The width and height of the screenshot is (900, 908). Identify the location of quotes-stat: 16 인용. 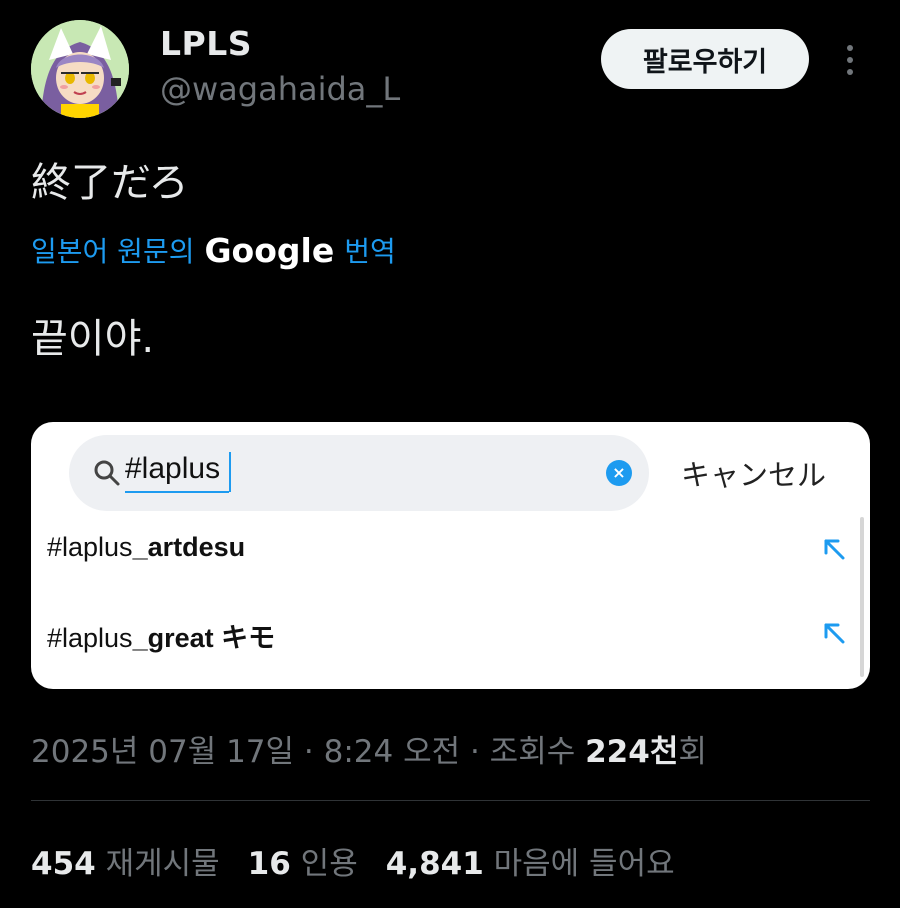
(303, 860).